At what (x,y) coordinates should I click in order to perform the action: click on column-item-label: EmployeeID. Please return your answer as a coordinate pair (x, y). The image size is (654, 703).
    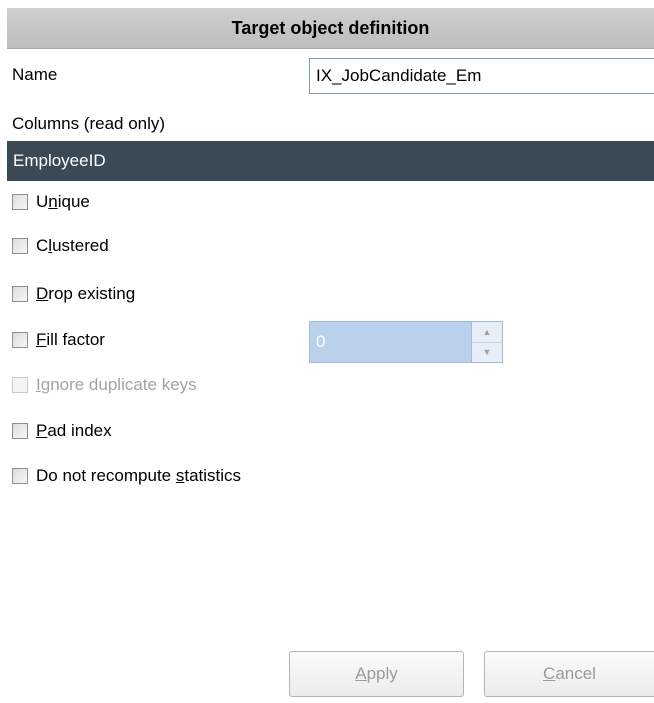
    Looking at the image, I should click on (59, 160).